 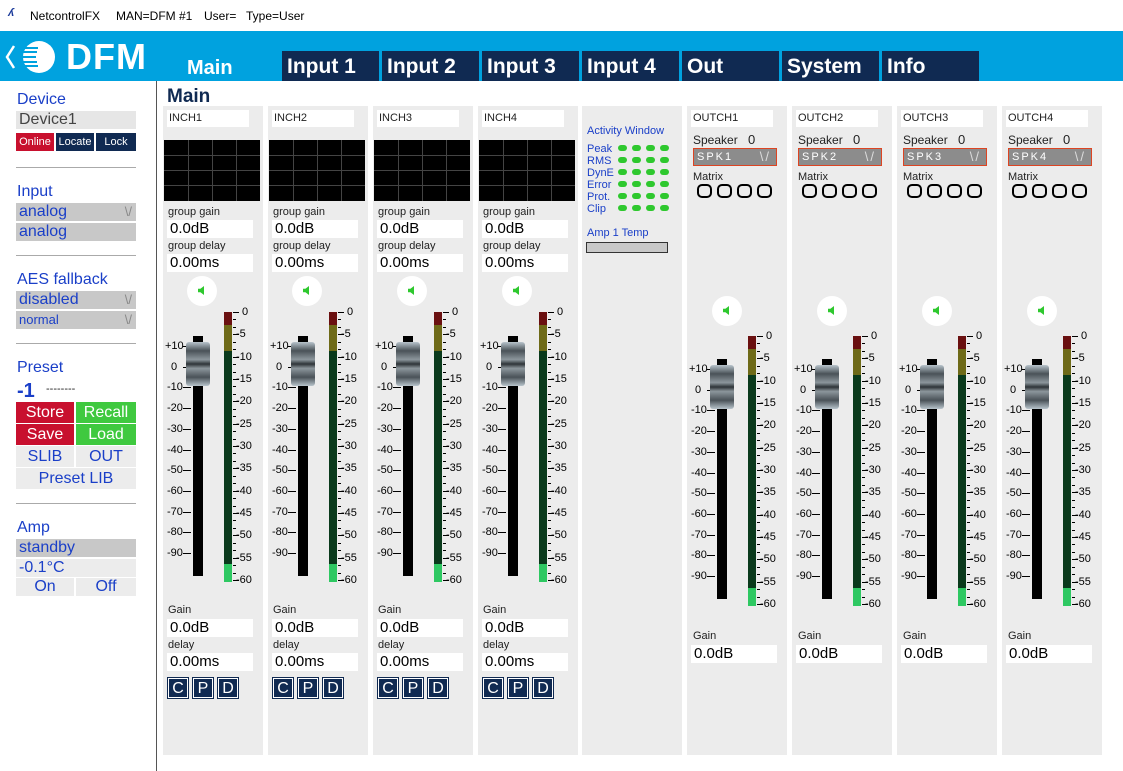 I want to click on tab-info: Info, so click(x=930, y=66).